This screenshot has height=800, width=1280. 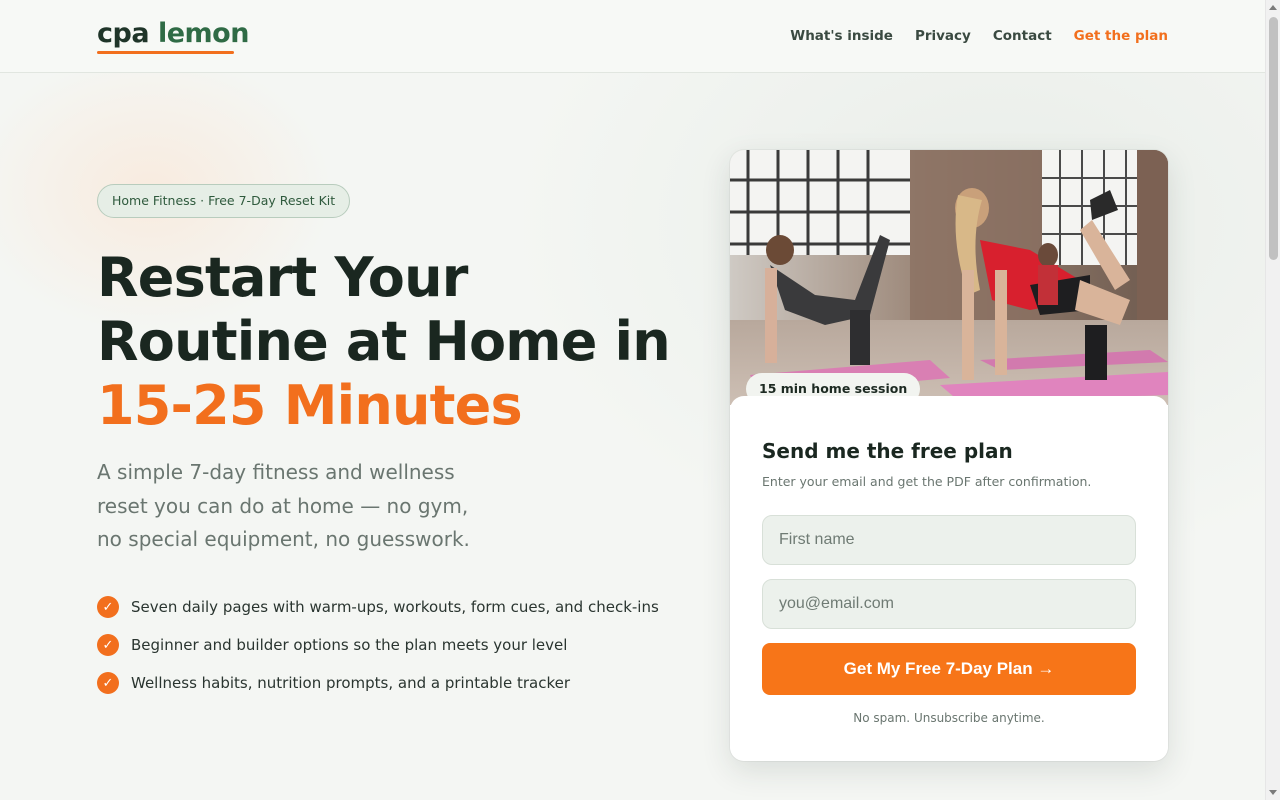 What do you see at coordinates (1022, 36) in the screenshot?
I see `nav-contact: Contact` at bounding box center [1022, 36].